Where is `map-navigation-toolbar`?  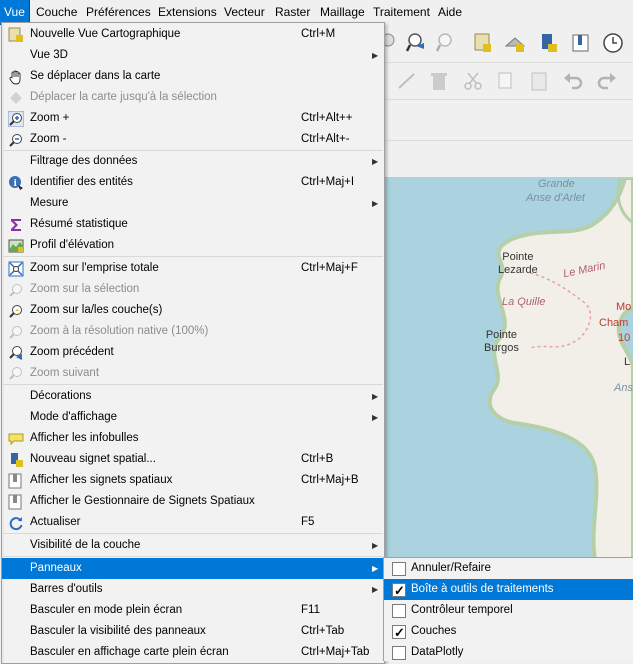 map-navigation-toolbar is located at coordinates (506, 43).